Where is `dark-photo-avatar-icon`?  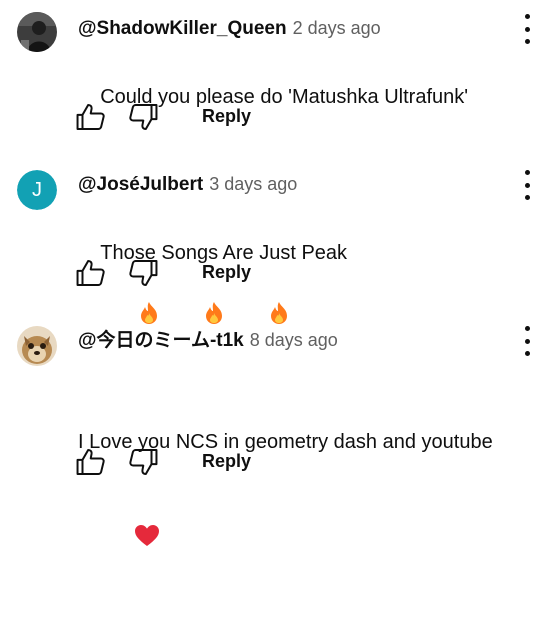 dark-photo-avatar-icon is located at coordinates (37, 32).